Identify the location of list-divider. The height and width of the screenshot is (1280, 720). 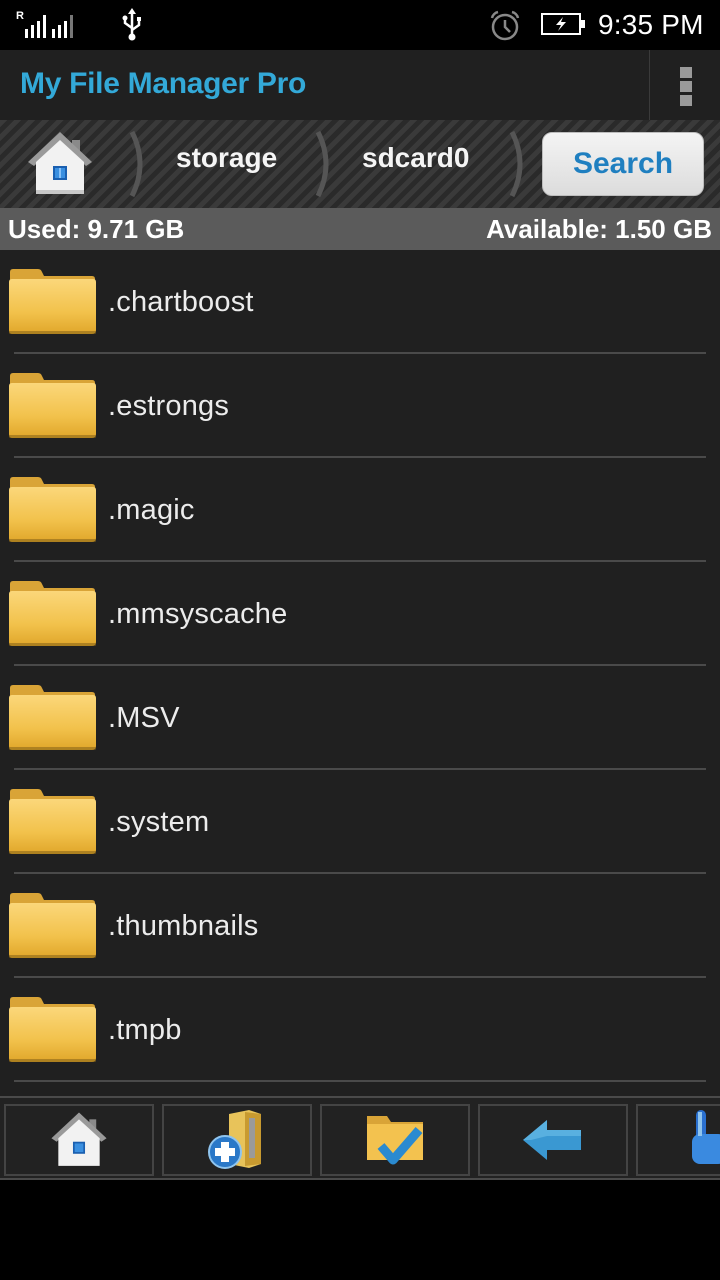
(360, 1081).